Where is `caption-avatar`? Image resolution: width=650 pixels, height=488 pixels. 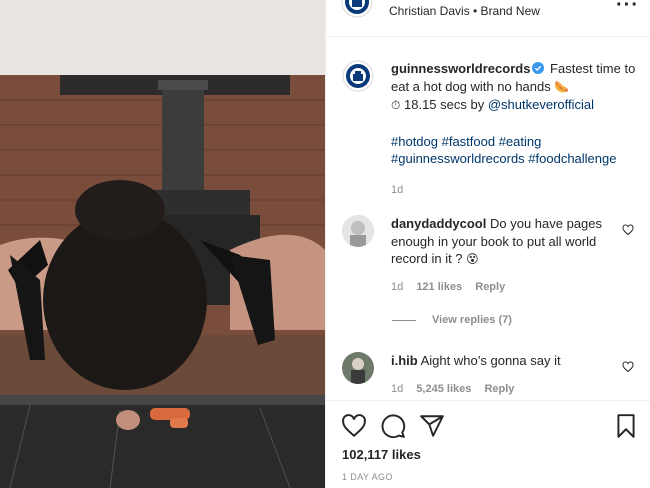
caption-avatar is located at coordinates (358, 76).